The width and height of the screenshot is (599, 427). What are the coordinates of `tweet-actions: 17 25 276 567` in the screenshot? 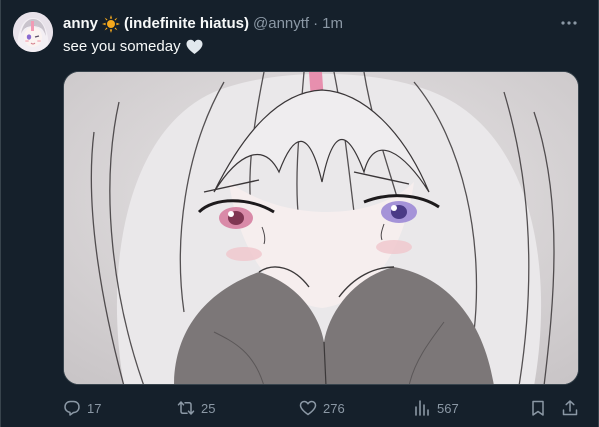 It's located at (323, 408).